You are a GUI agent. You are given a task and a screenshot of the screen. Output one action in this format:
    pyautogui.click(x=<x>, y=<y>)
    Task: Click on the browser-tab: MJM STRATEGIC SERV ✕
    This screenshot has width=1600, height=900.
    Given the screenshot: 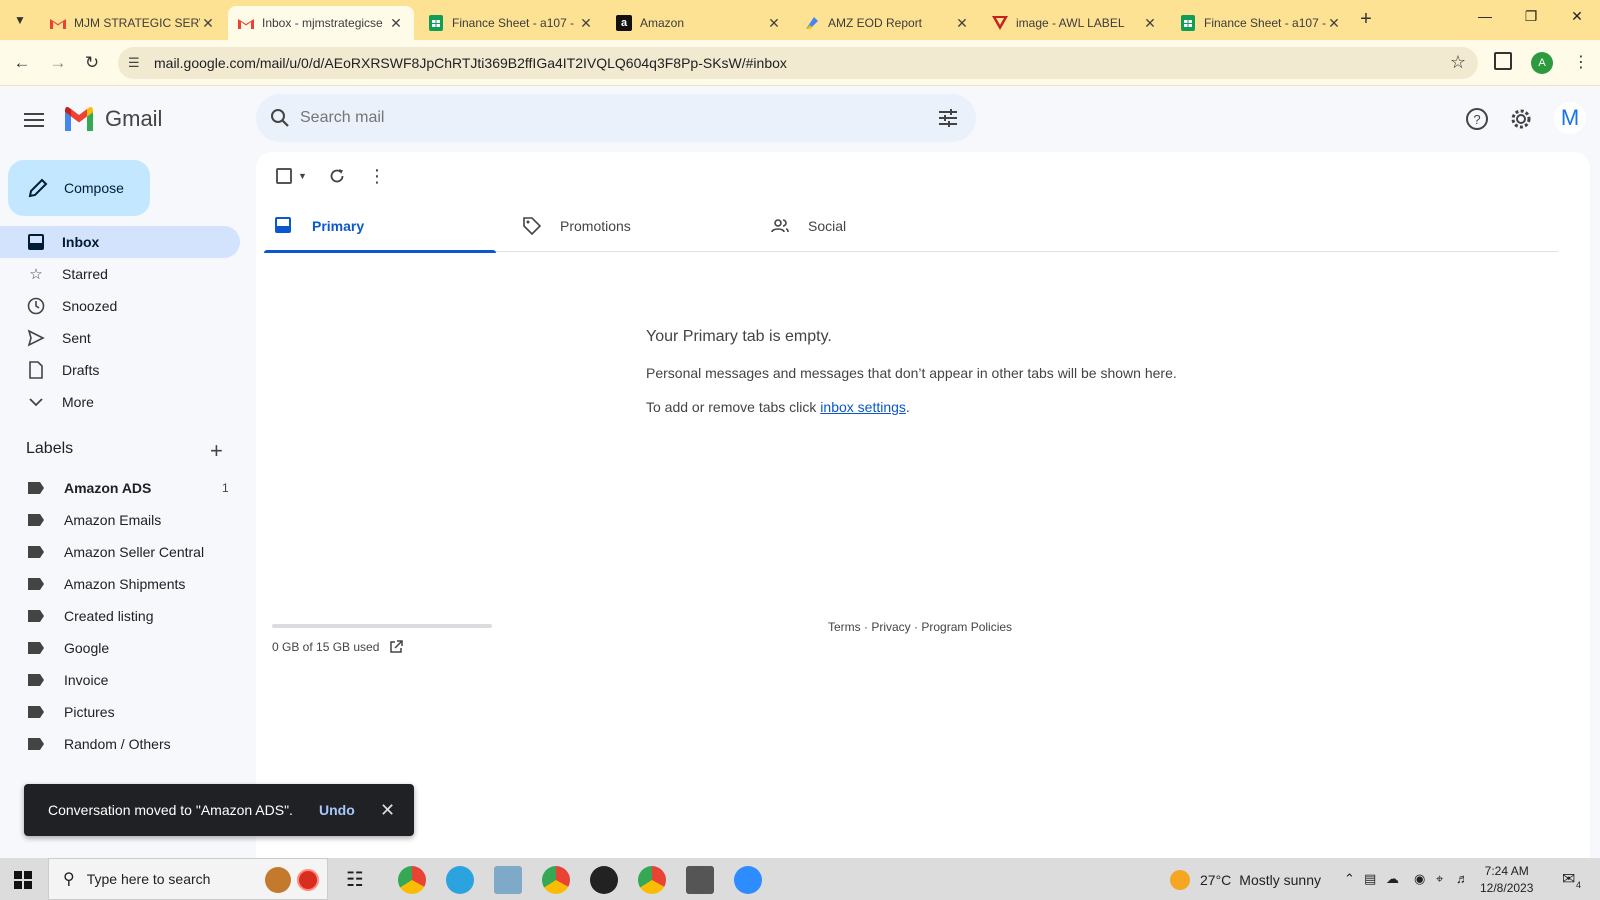 What is the action you would take?
    pyautogui.click(x=133, y=23)
    